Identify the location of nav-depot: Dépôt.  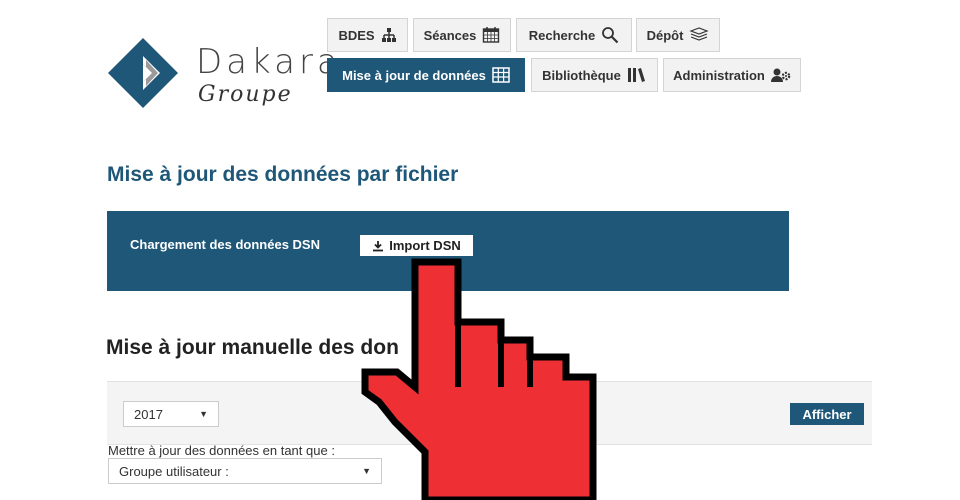
(678, 35).